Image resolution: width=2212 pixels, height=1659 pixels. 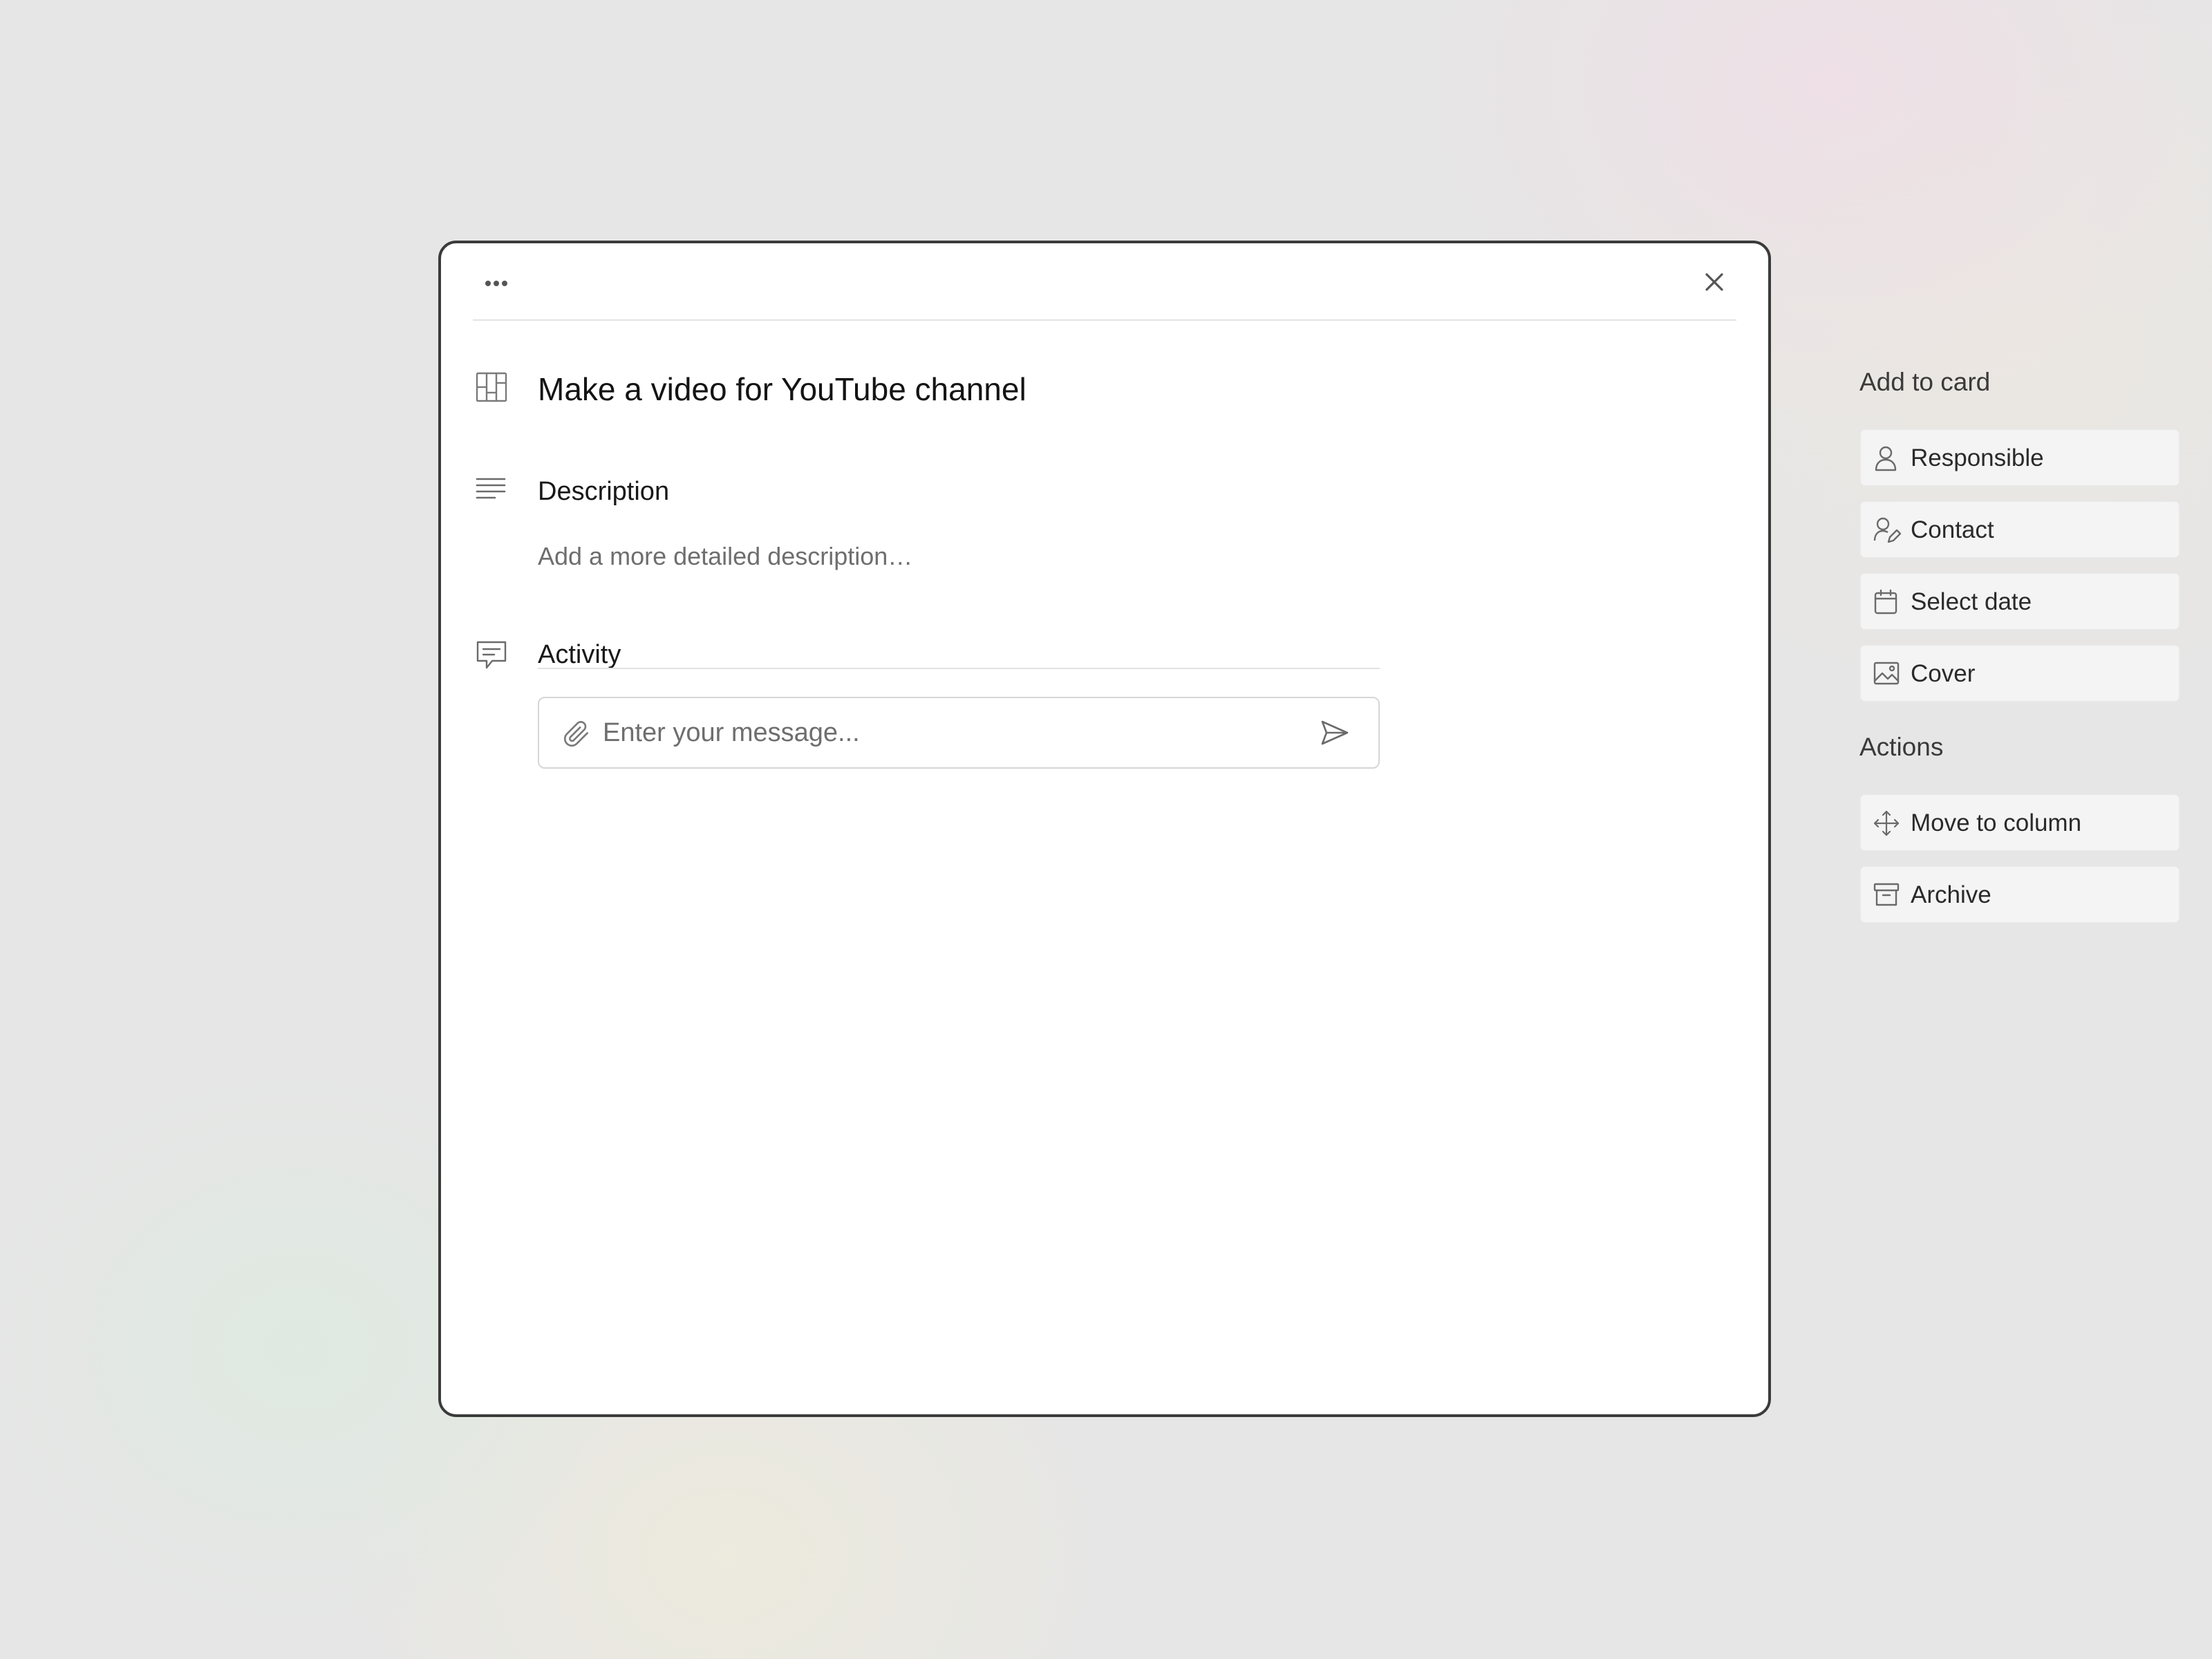 I want to click on select-date-label: Select date, so click(x=1971, y=602).